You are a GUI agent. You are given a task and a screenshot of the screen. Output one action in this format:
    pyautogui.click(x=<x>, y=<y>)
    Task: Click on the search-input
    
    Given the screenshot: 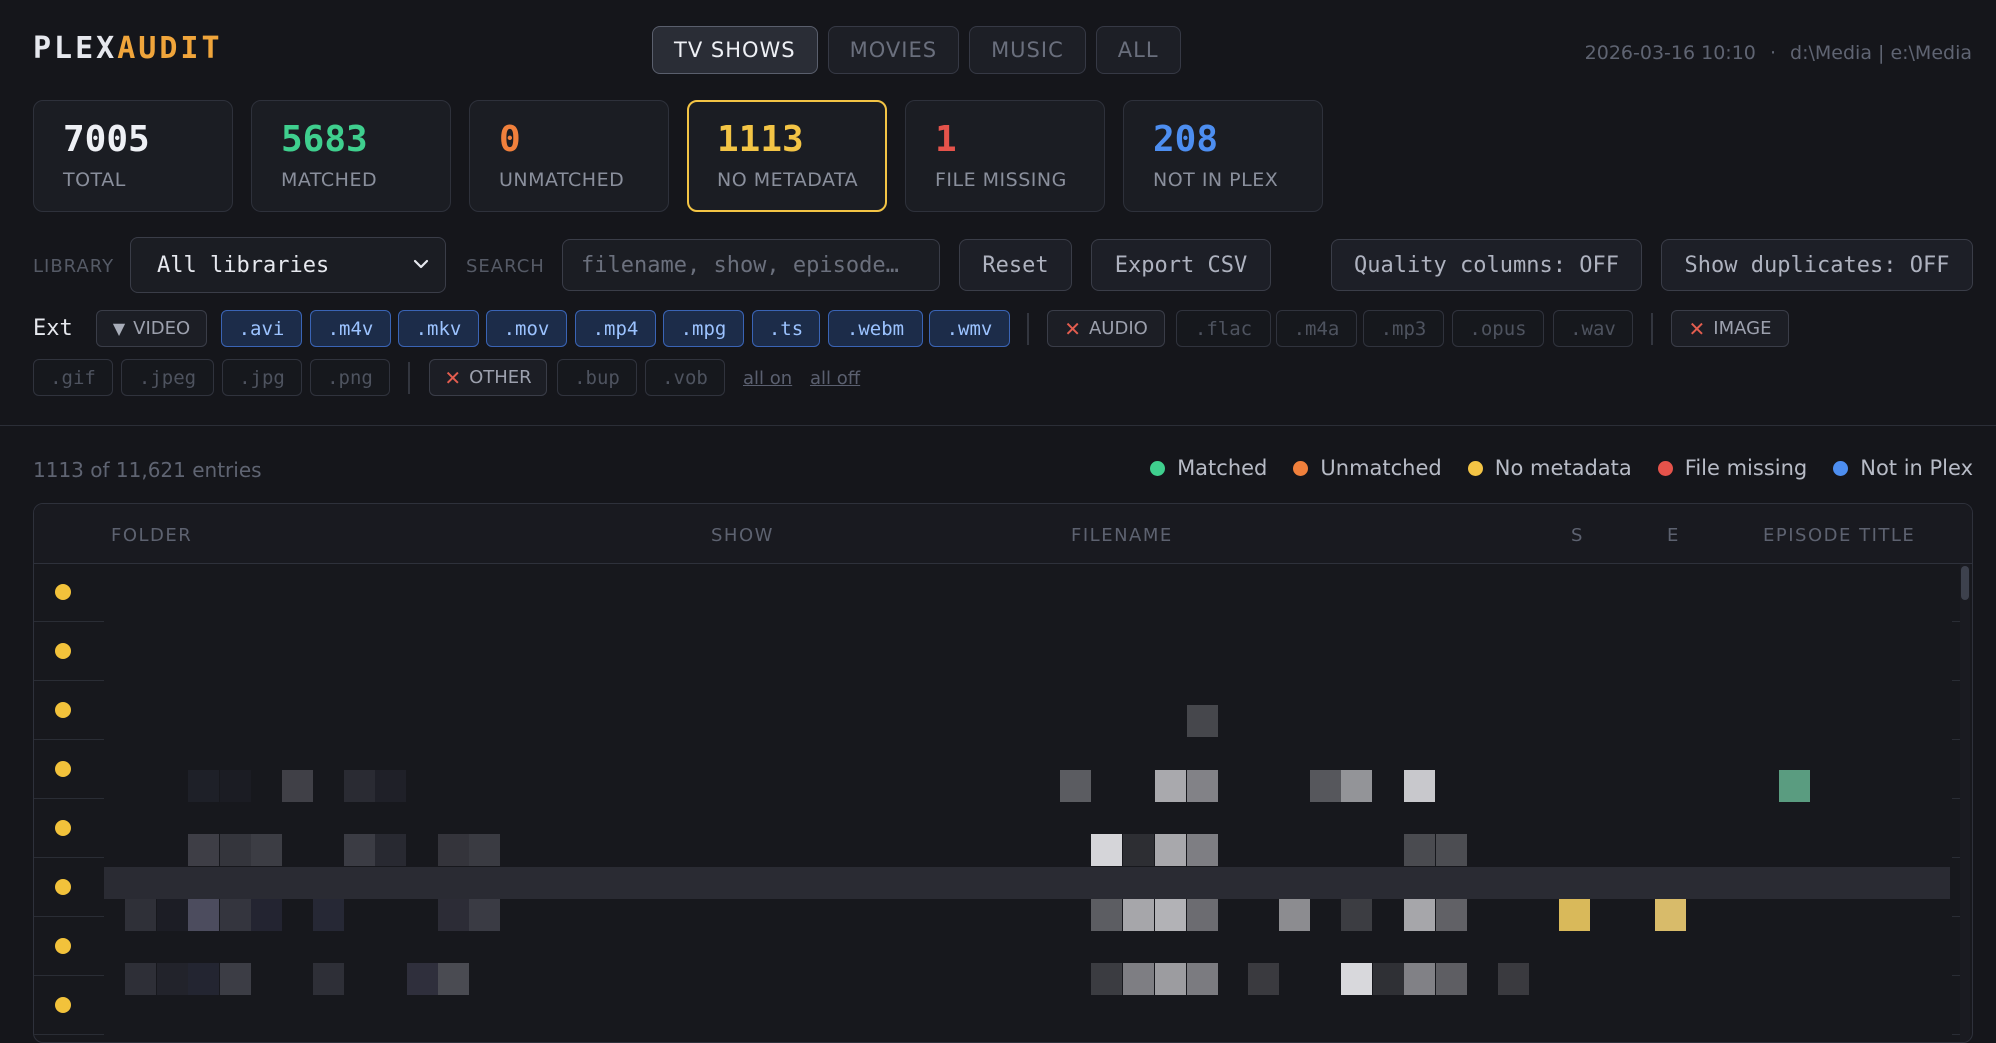 What is the action you would take?
    pyautogui.click(x=751, y=265)
    